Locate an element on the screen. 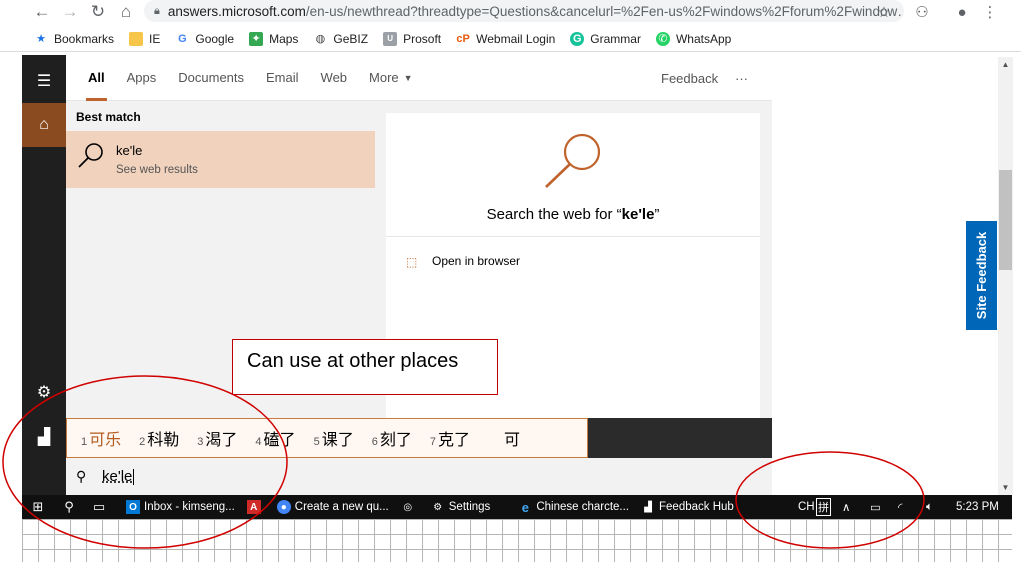 This screenshot has height=562, width=1021. bookmark-ie: IE is located at coordinates (144, 38).